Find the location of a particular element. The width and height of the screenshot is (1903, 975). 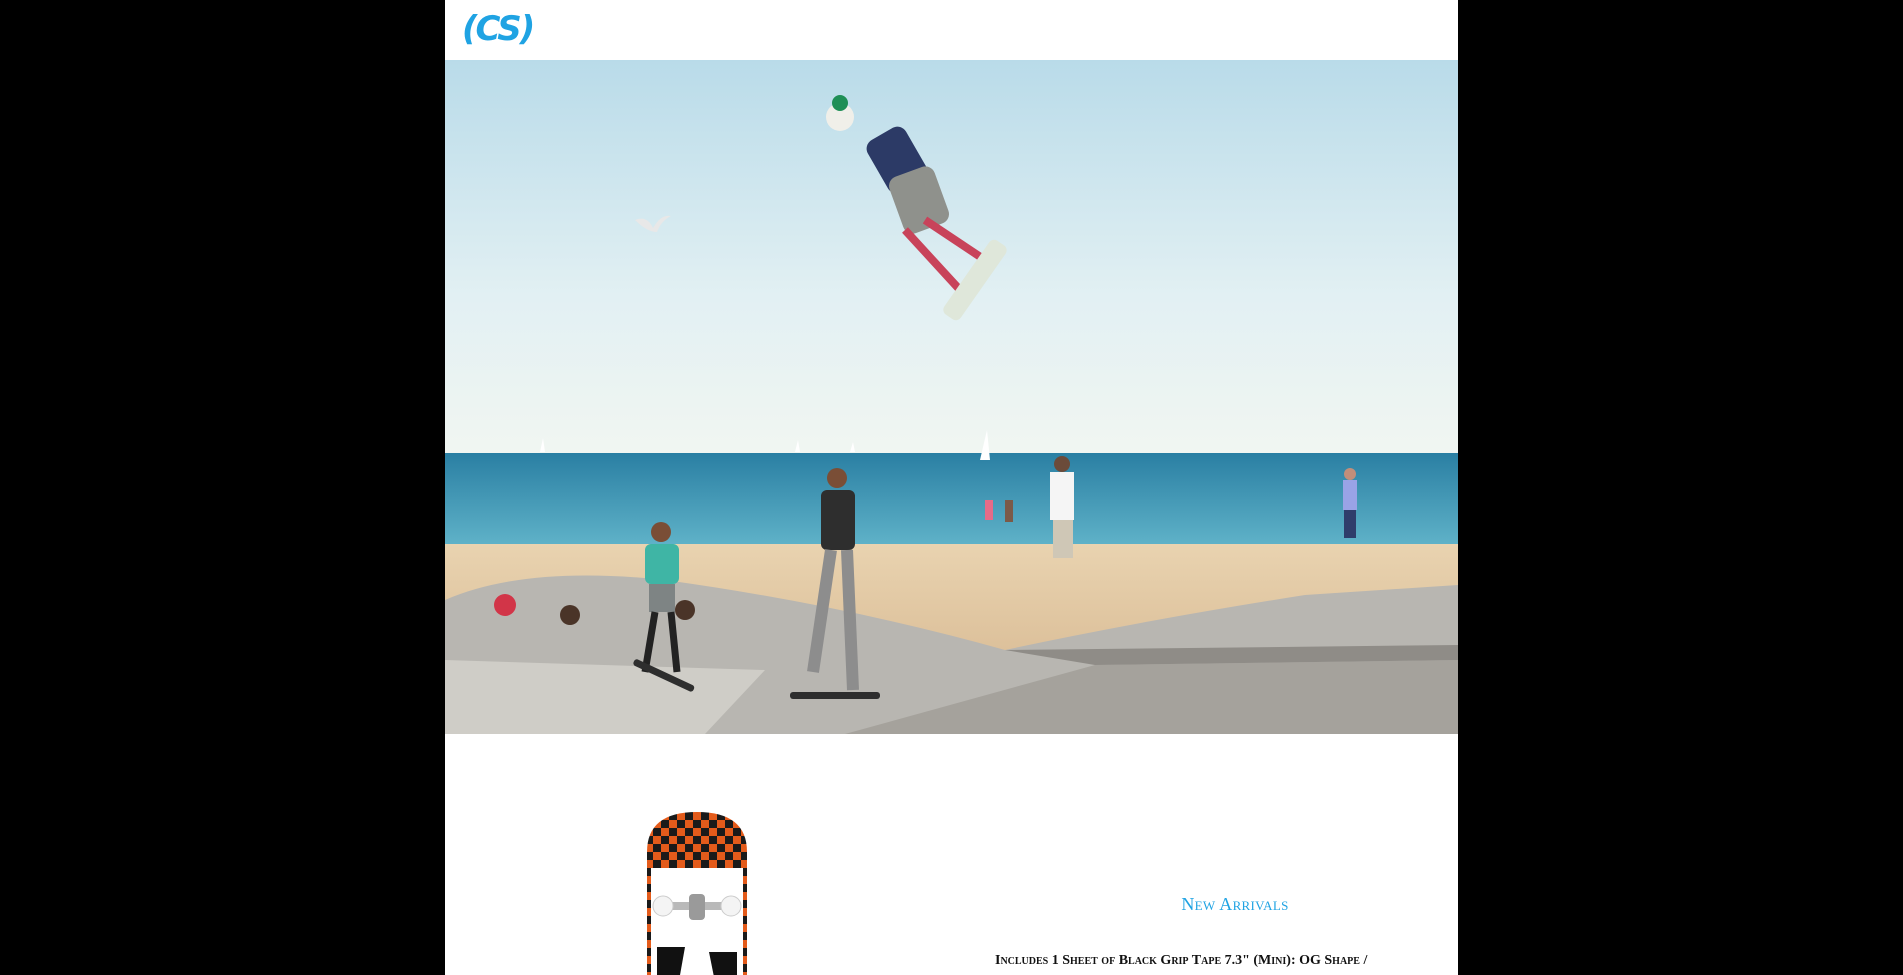

site-header: (CS) is located at coordinates (951, 30).